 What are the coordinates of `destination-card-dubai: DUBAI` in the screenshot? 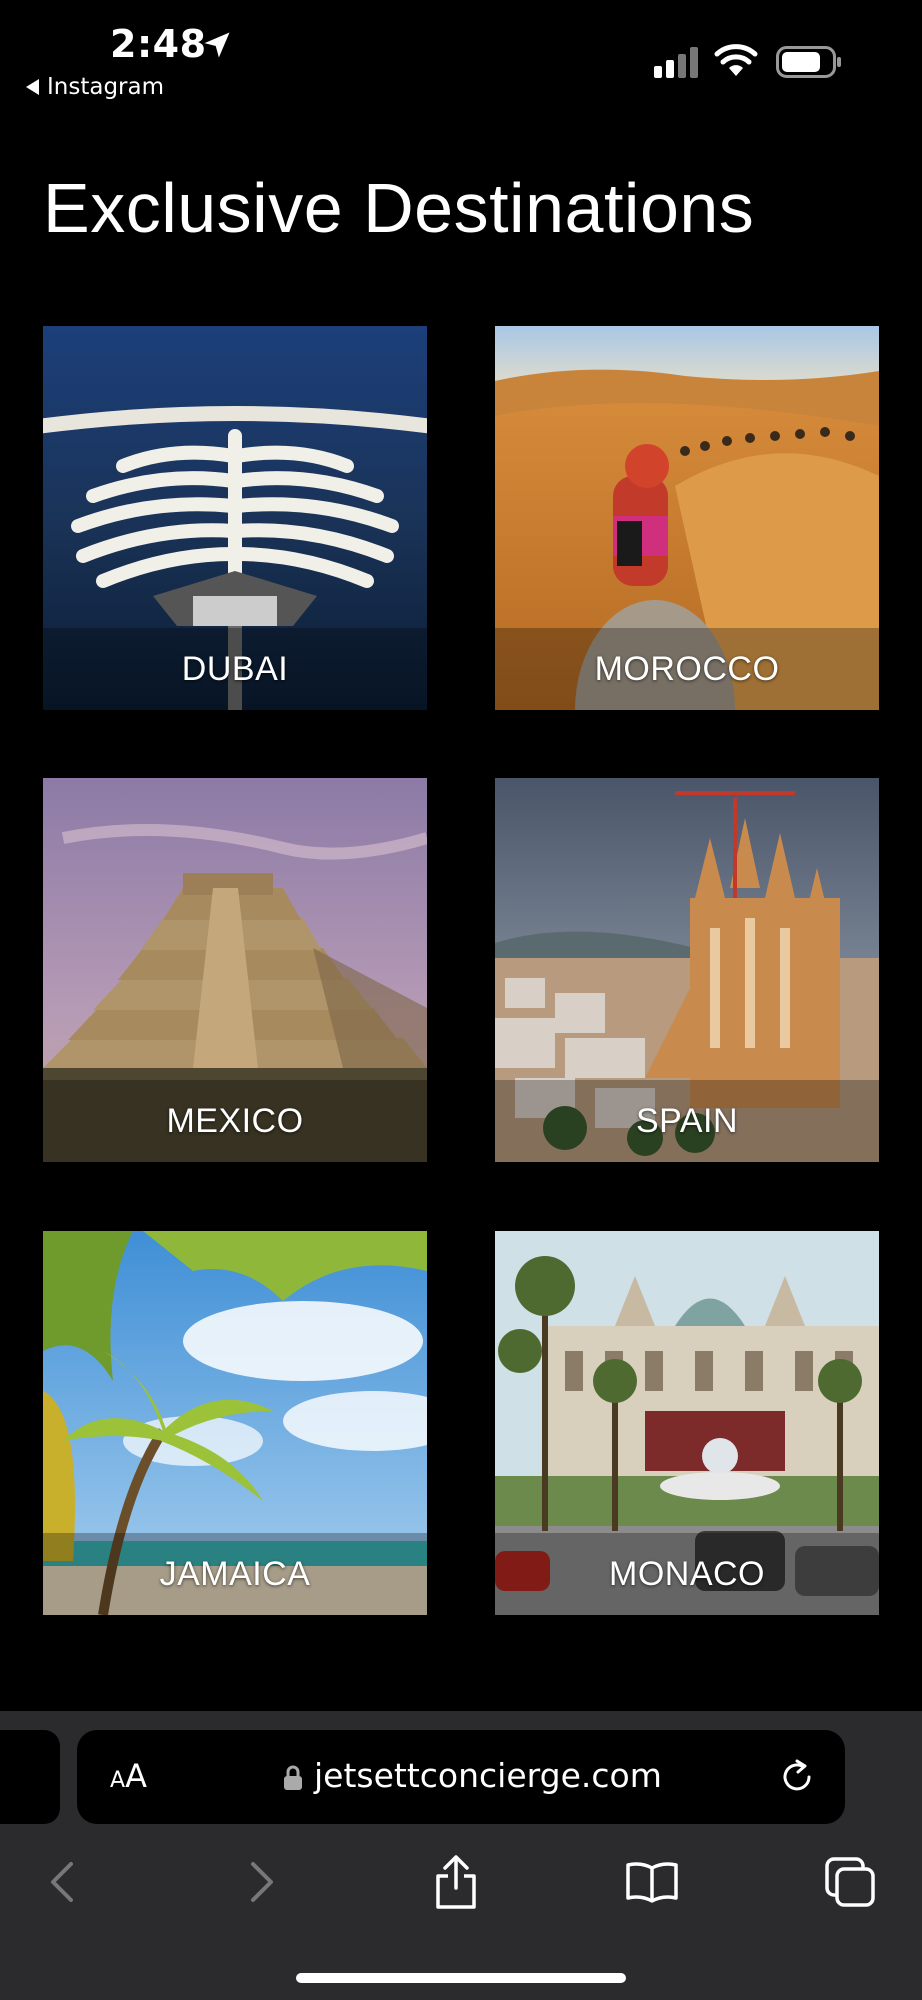 It's located at (235, 518).